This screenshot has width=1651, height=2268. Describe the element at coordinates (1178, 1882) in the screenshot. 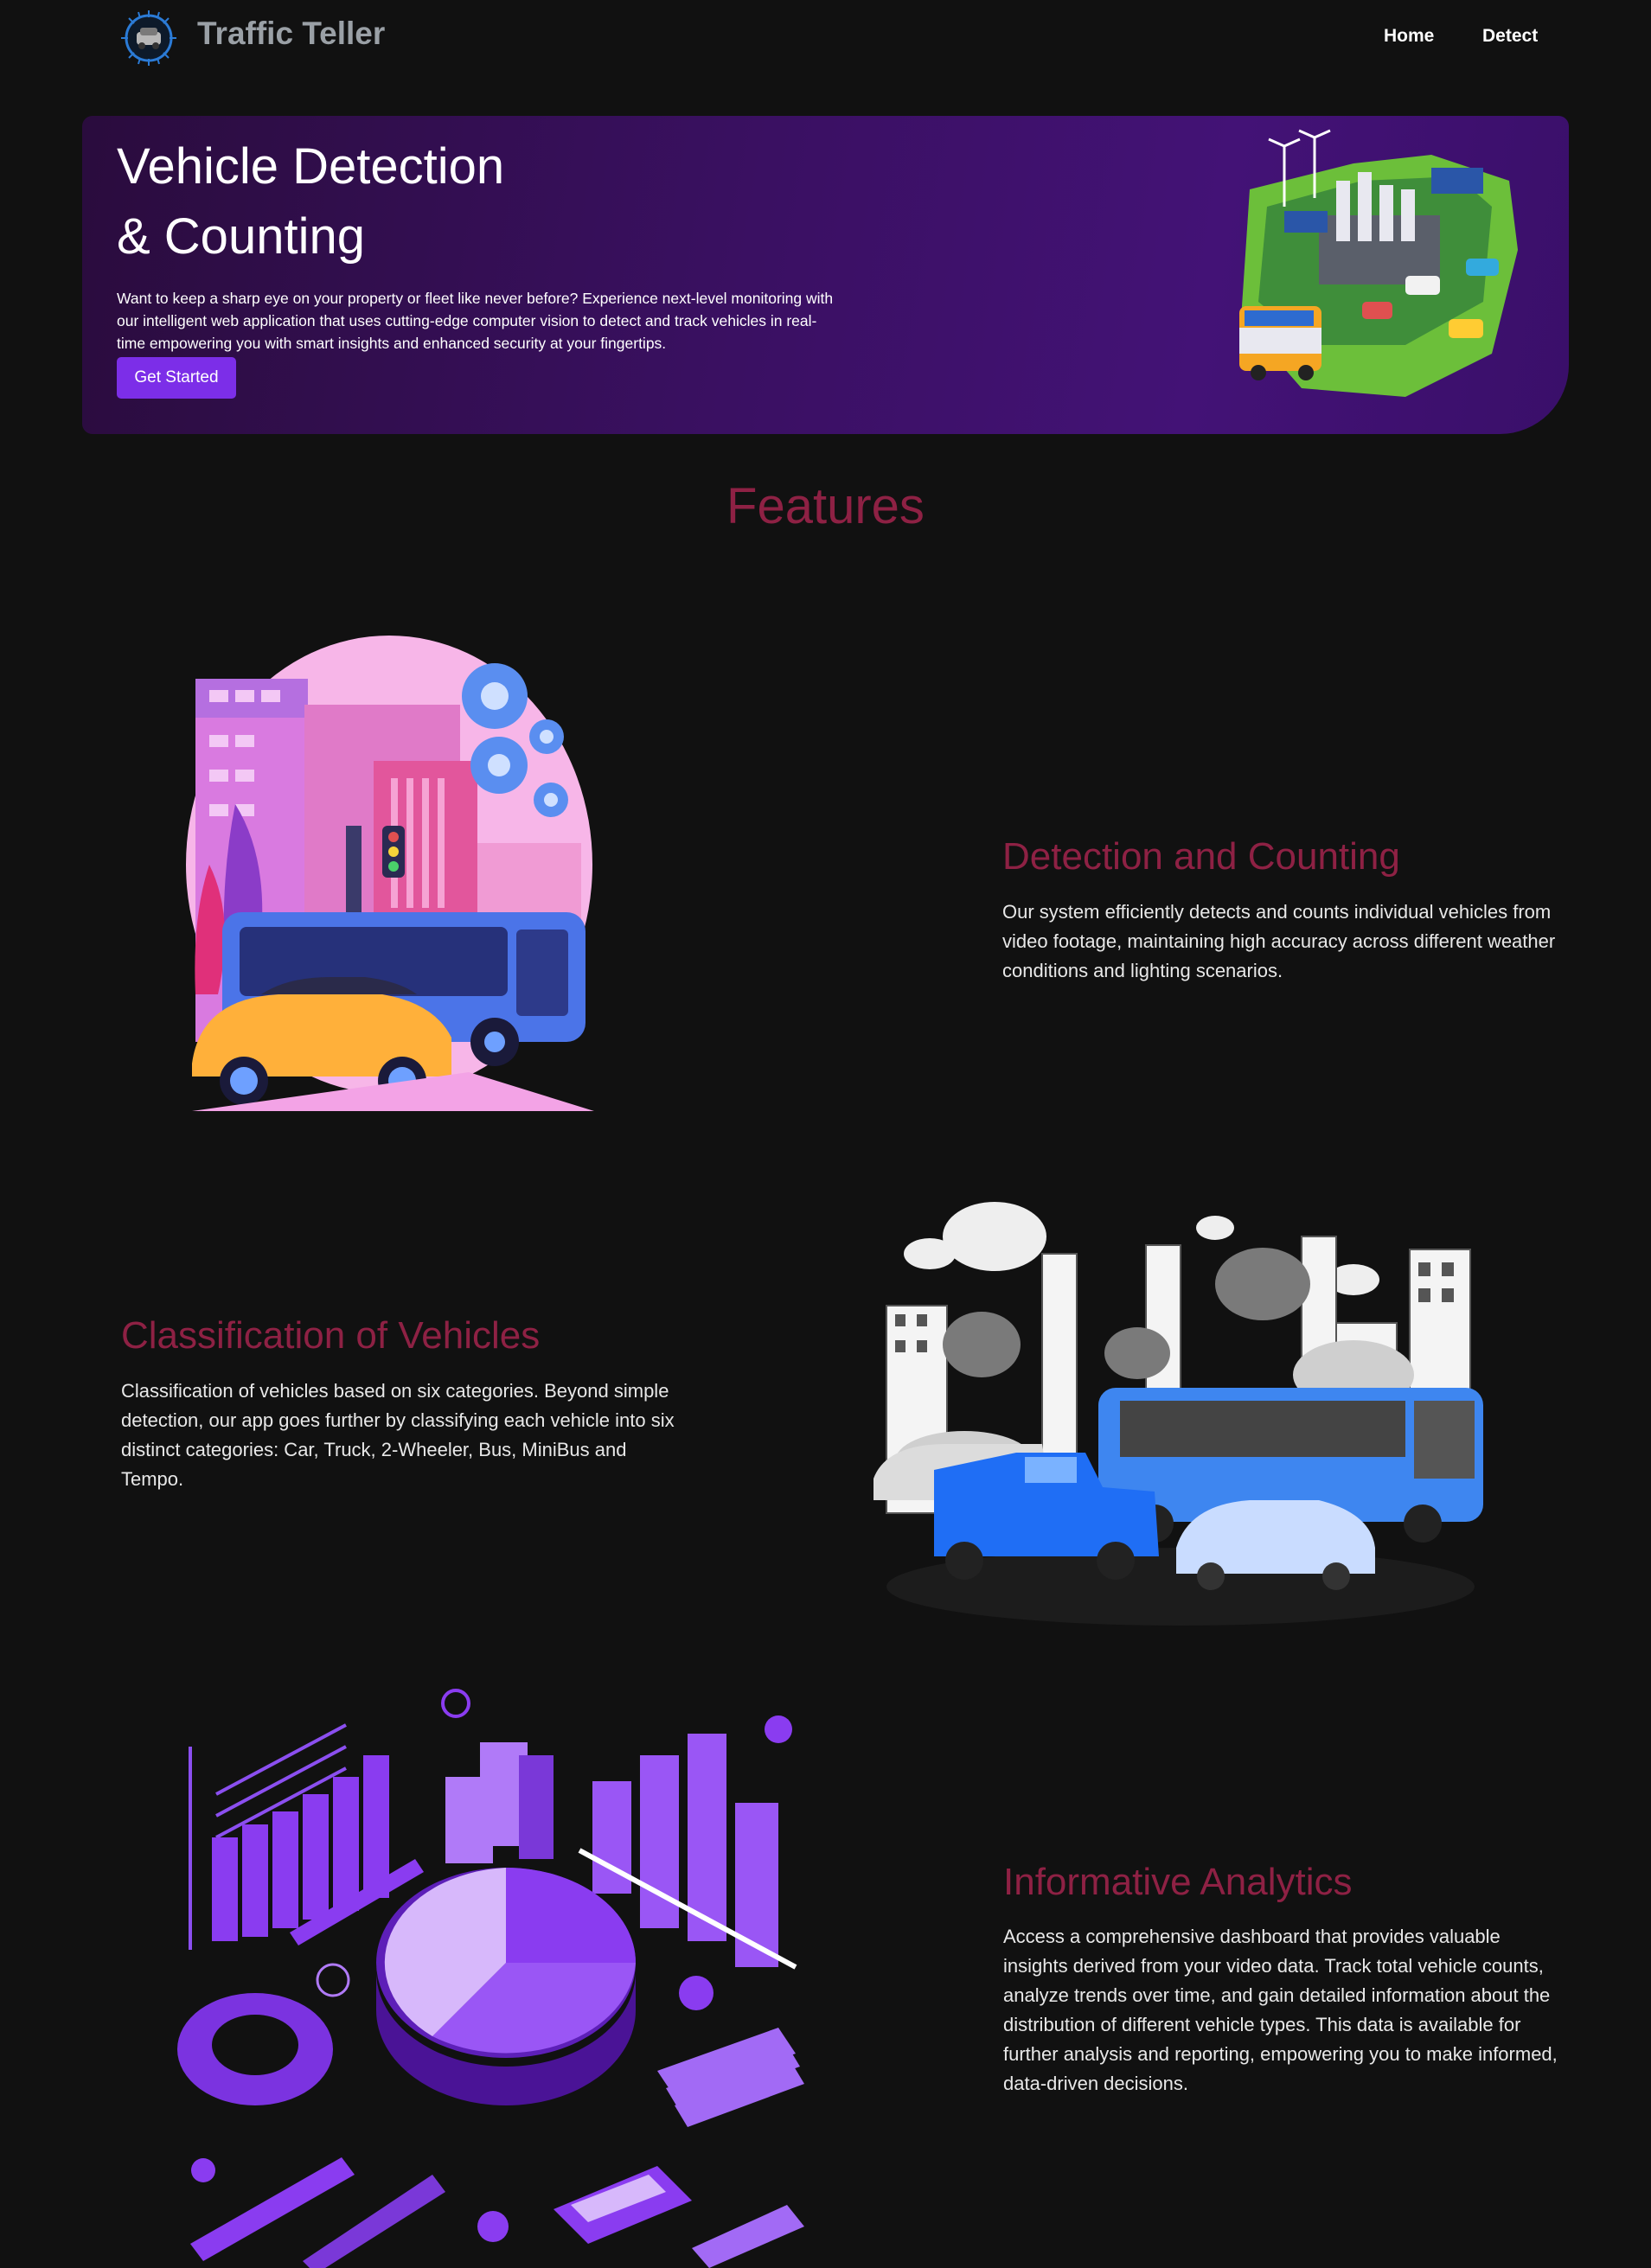

I see `feature-heading-analytics: Informative Analytics` at that location.